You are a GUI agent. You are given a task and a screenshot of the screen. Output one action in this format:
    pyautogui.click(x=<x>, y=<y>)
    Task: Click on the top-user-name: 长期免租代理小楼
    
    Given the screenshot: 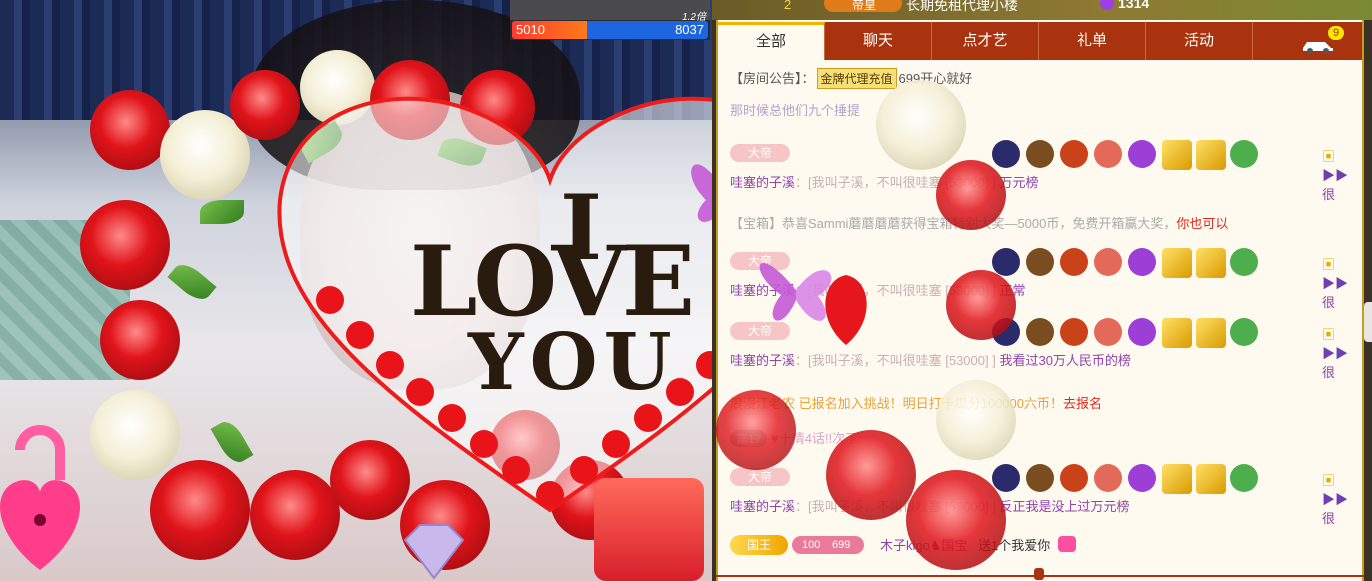 What is the action you would take?
    pyautogui.click(x=962, y=7)
    